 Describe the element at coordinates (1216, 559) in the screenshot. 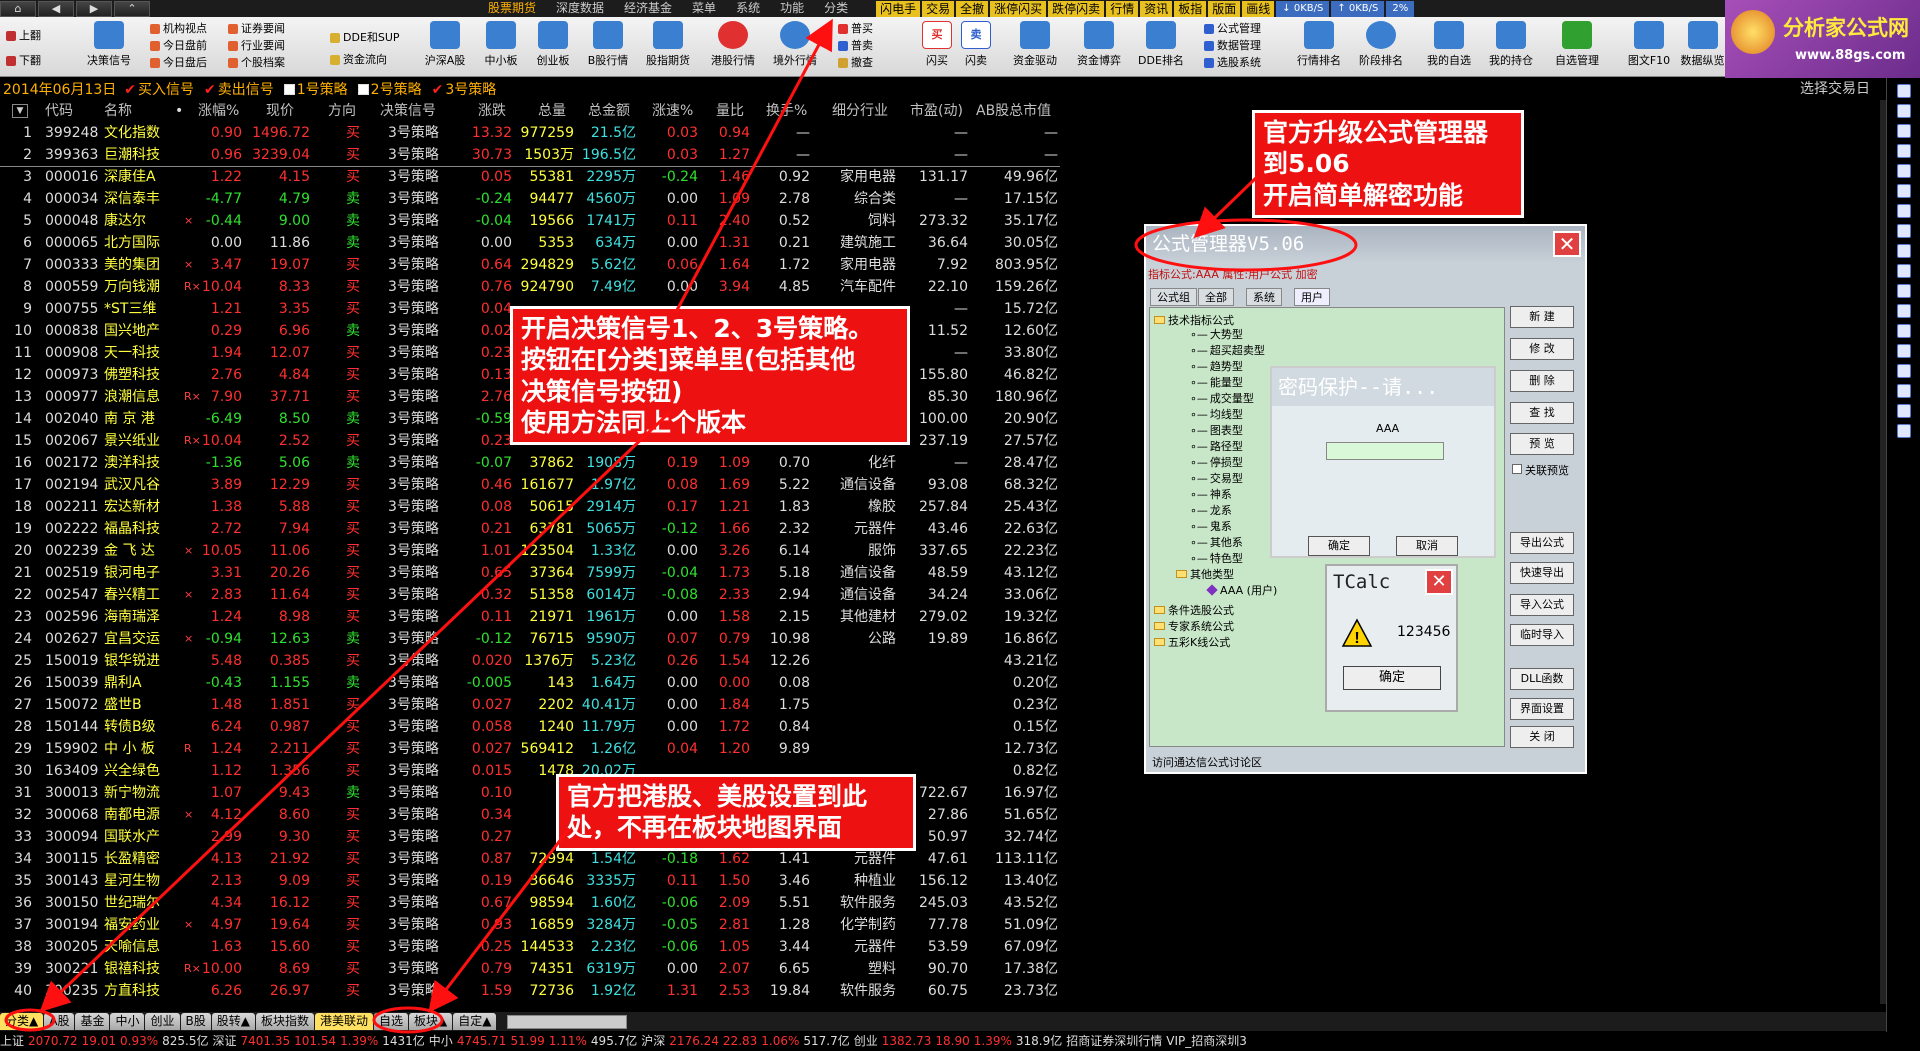

I see `tree-item: ∘— 特色型` at that location.